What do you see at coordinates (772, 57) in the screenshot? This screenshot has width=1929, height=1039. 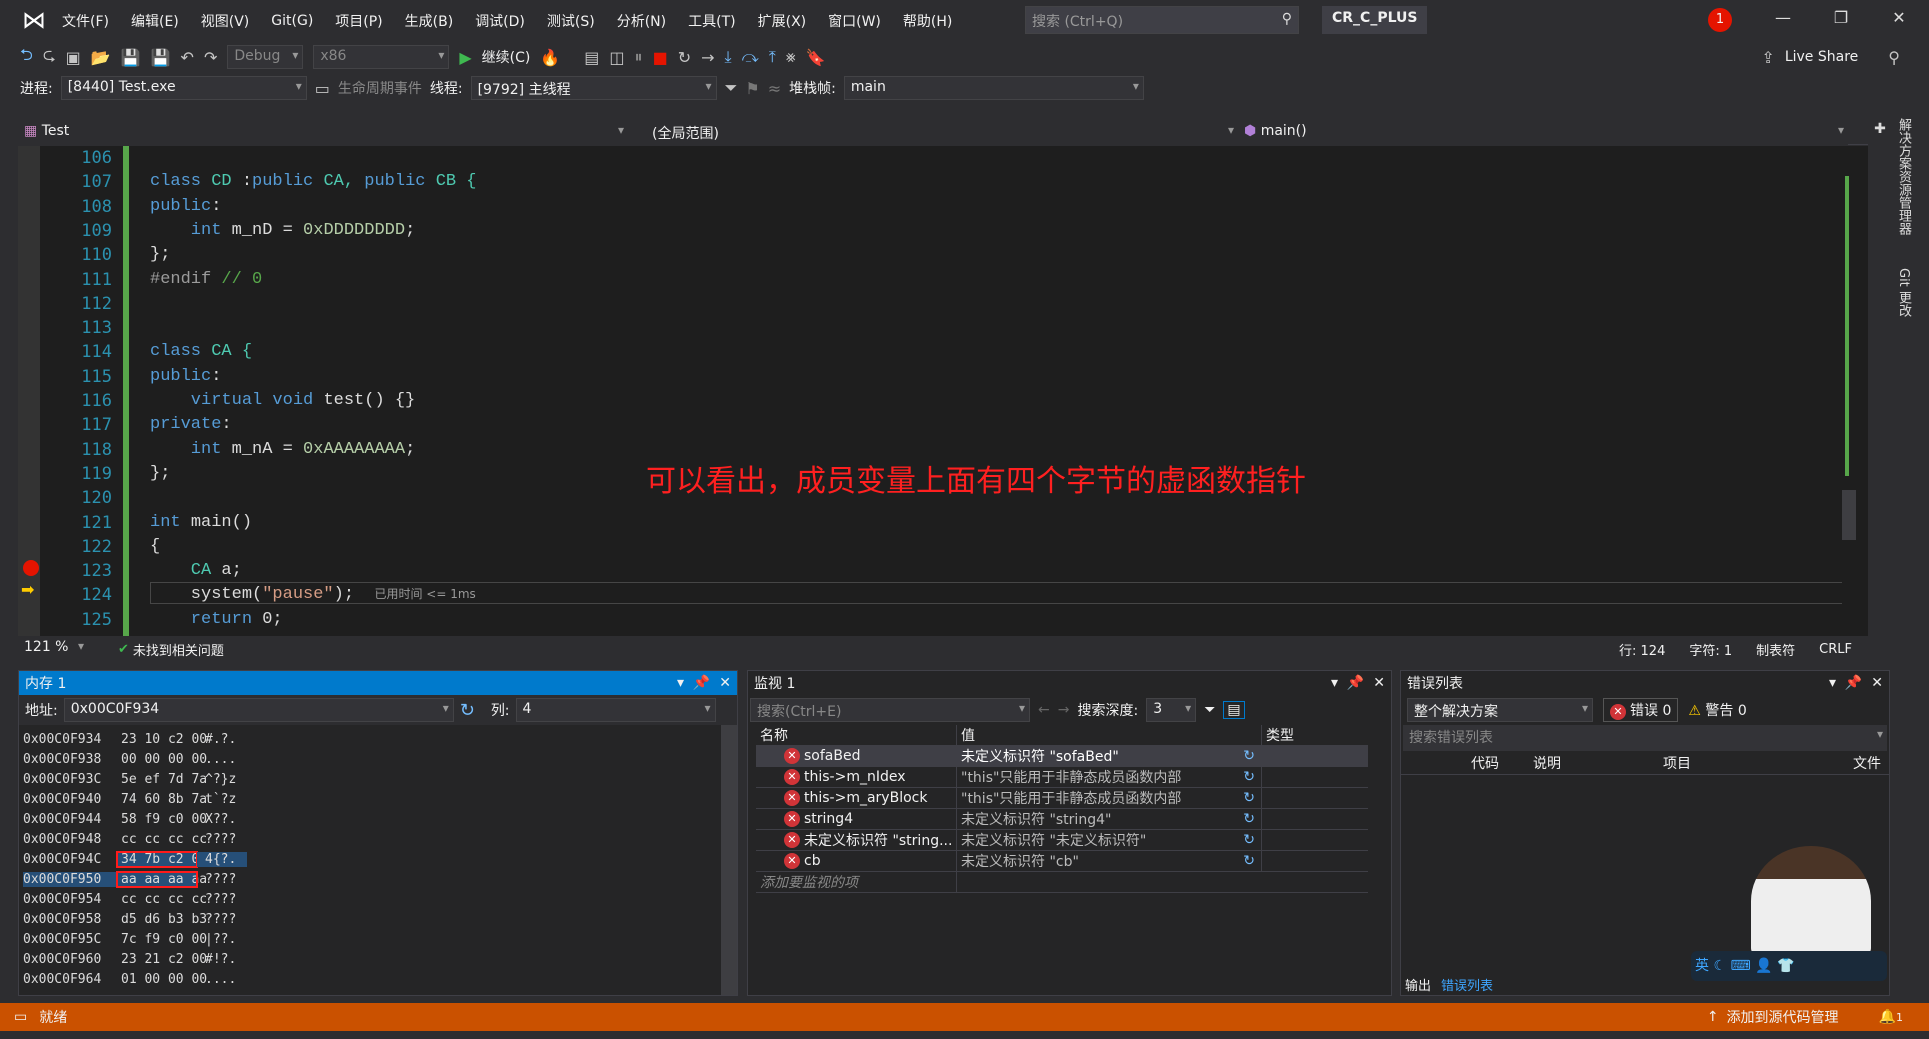 I see `step-out-icon: ⤒` at bounding box center [772, 57].